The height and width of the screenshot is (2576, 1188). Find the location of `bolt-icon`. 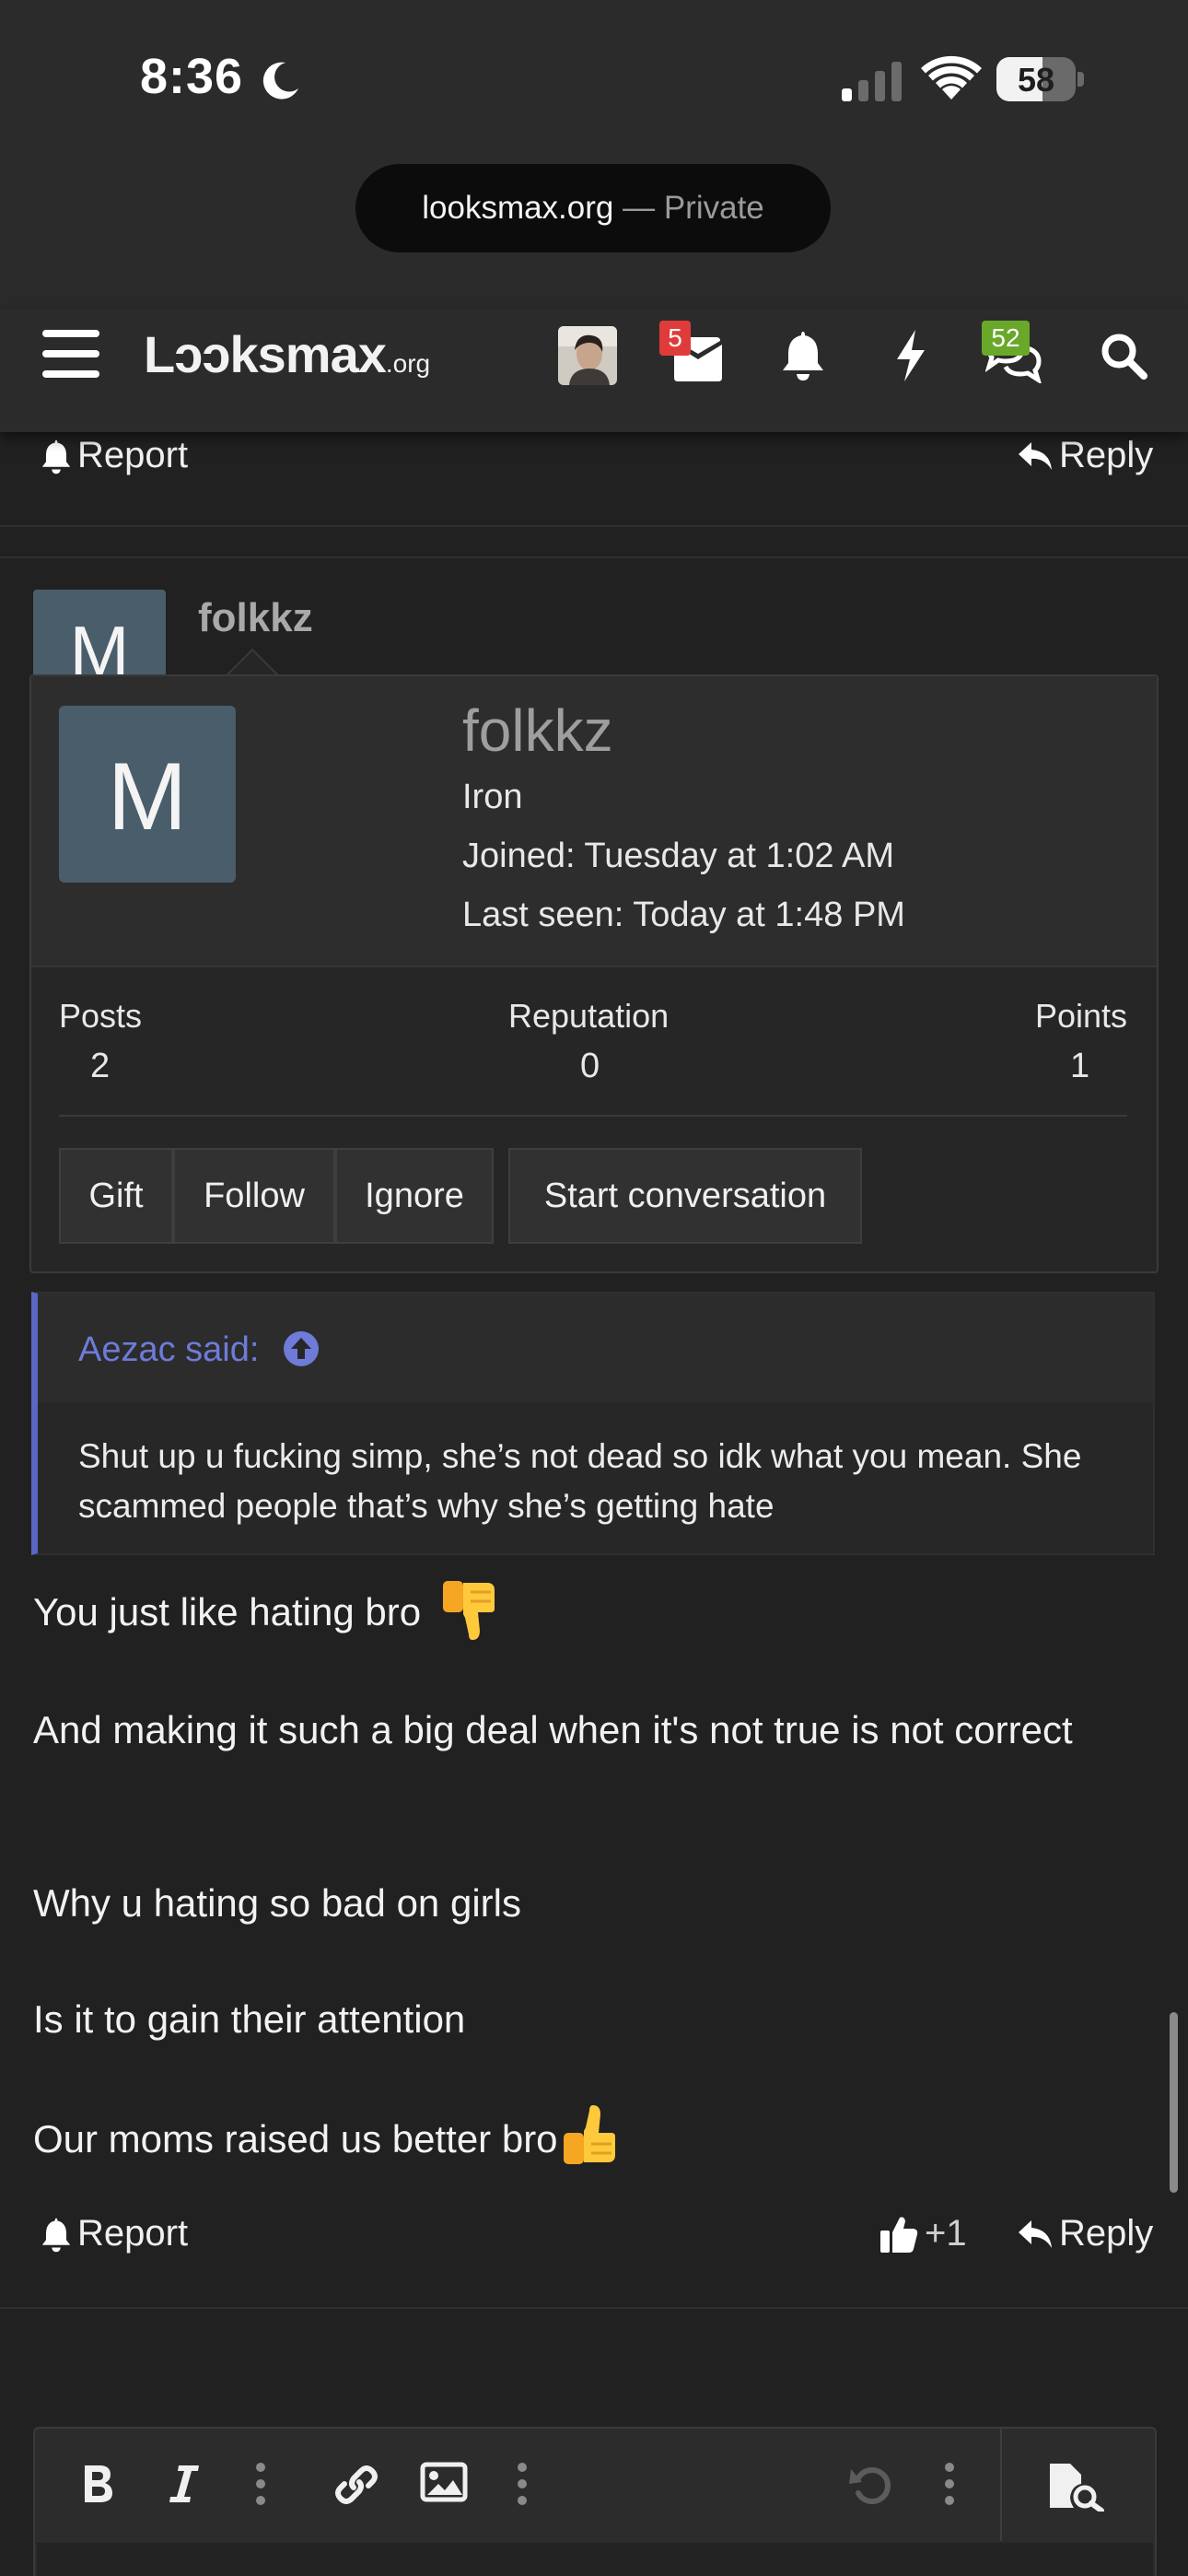

bolt-icon is located at coordinates (910, 355).